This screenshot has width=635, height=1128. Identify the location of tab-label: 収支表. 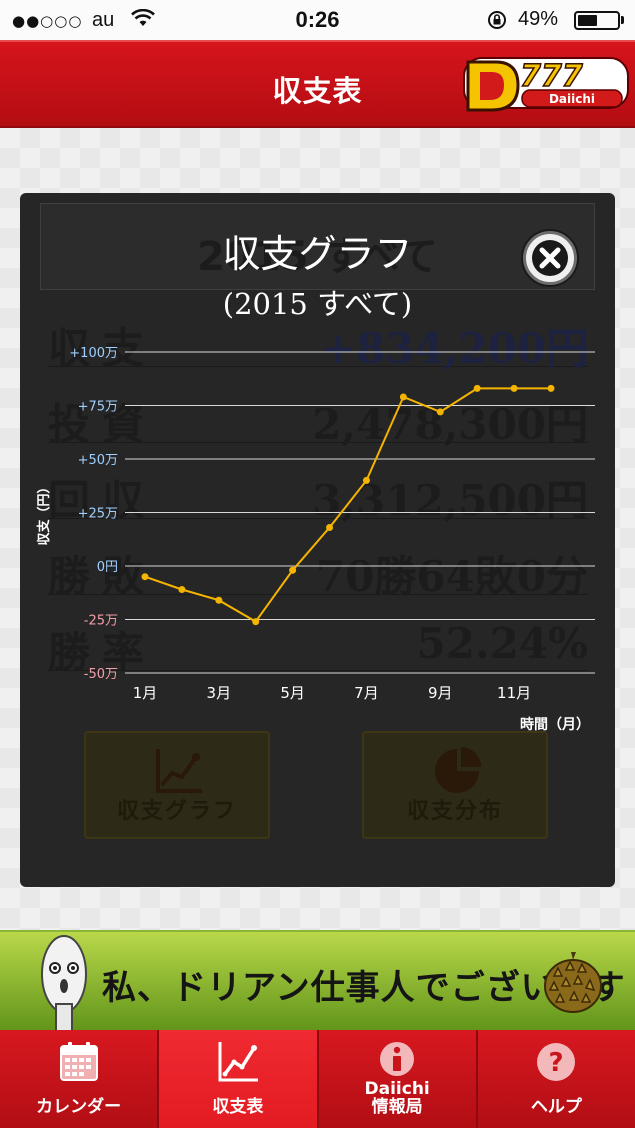
(238, 1107).